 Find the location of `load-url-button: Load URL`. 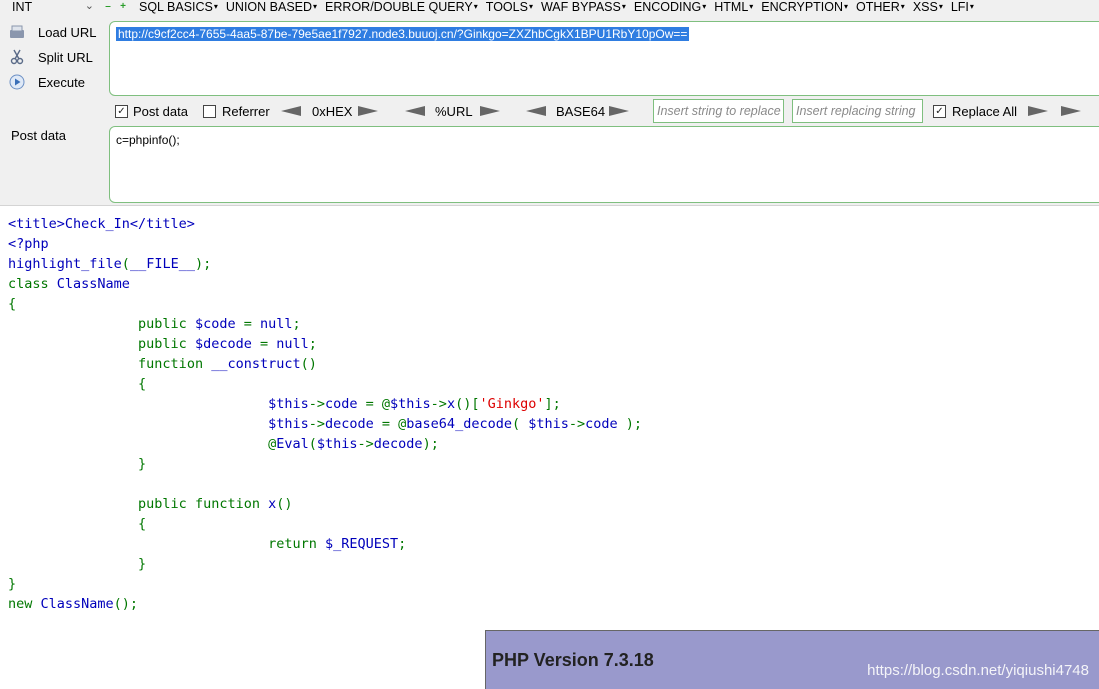

load-url-button: Load URL is located at coordinates (52, 32).